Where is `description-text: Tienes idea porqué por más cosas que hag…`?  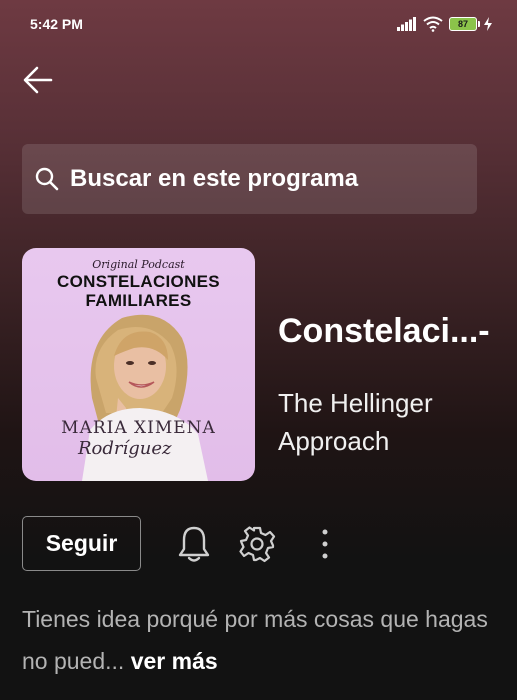
description-text: Tienes idea porqué por más cosas que hag… is located at coordinates (255, 640).